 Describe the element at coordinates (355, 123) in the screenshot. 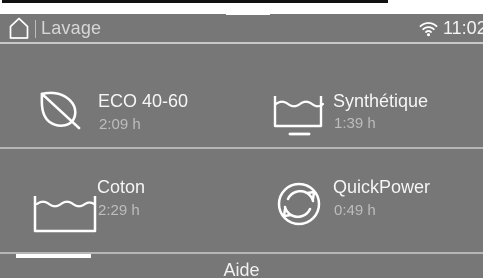

I see `program-duration: 1:39 h` at that location.